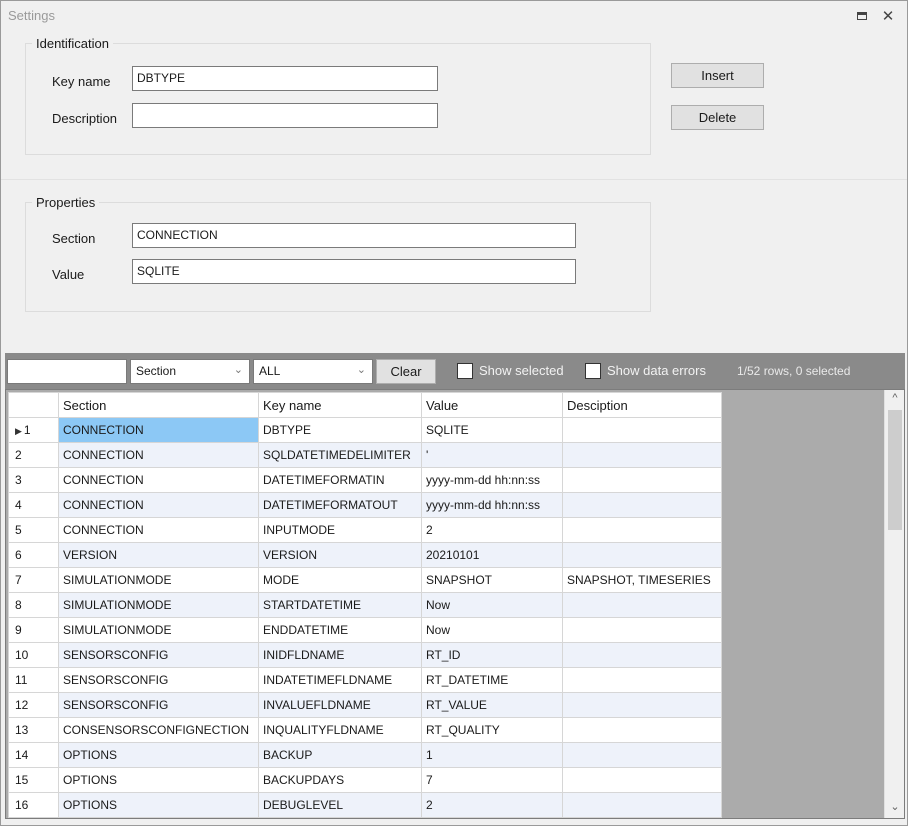 The height and width of the screenshot is (826, 908). I want to click on row-number: 7, so click(33, 580).